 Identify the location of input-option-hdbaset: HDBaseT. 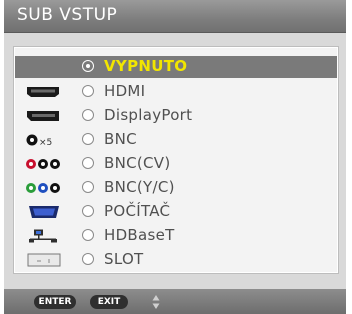
(176, 236).